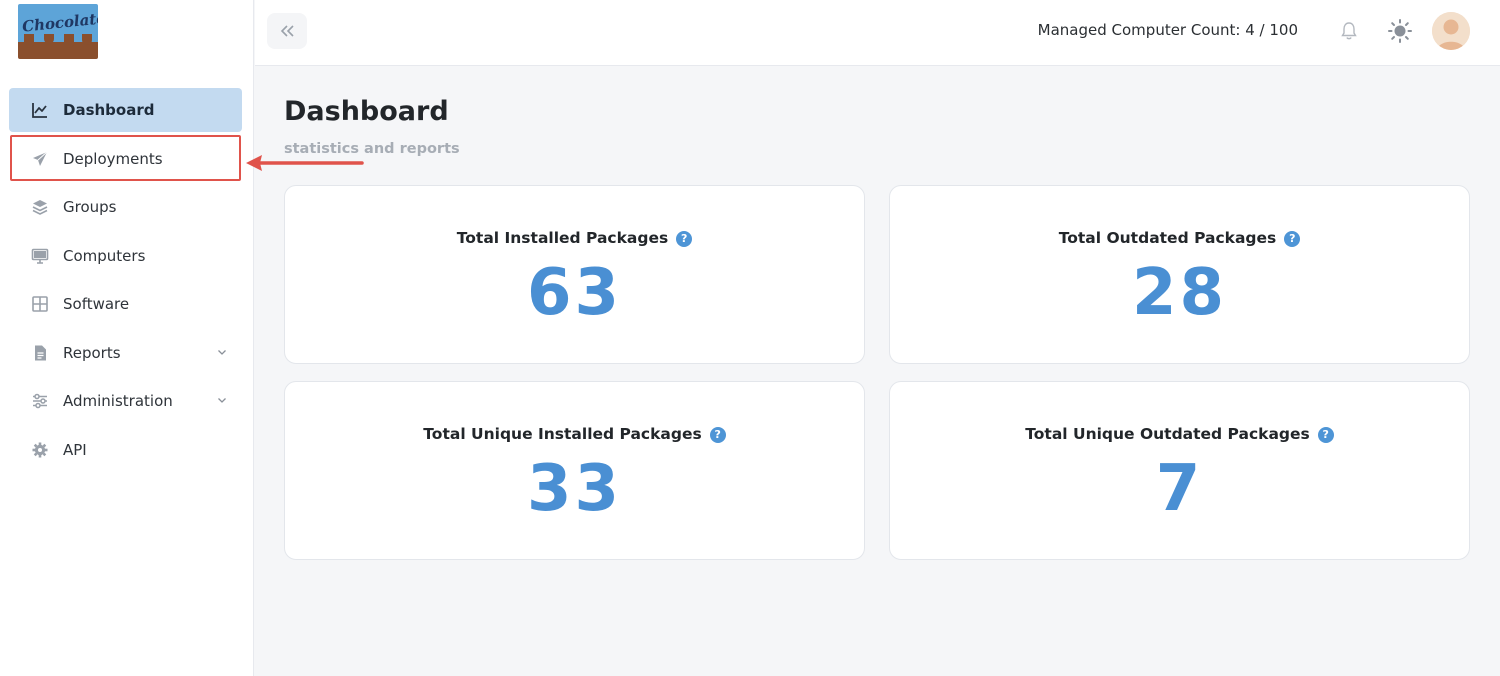 This screenshot has width=1500, height=676. Describe the element at coordinates (113, 158) in the screenshot. I see `sidebar-item-label: Deployments` at that location.